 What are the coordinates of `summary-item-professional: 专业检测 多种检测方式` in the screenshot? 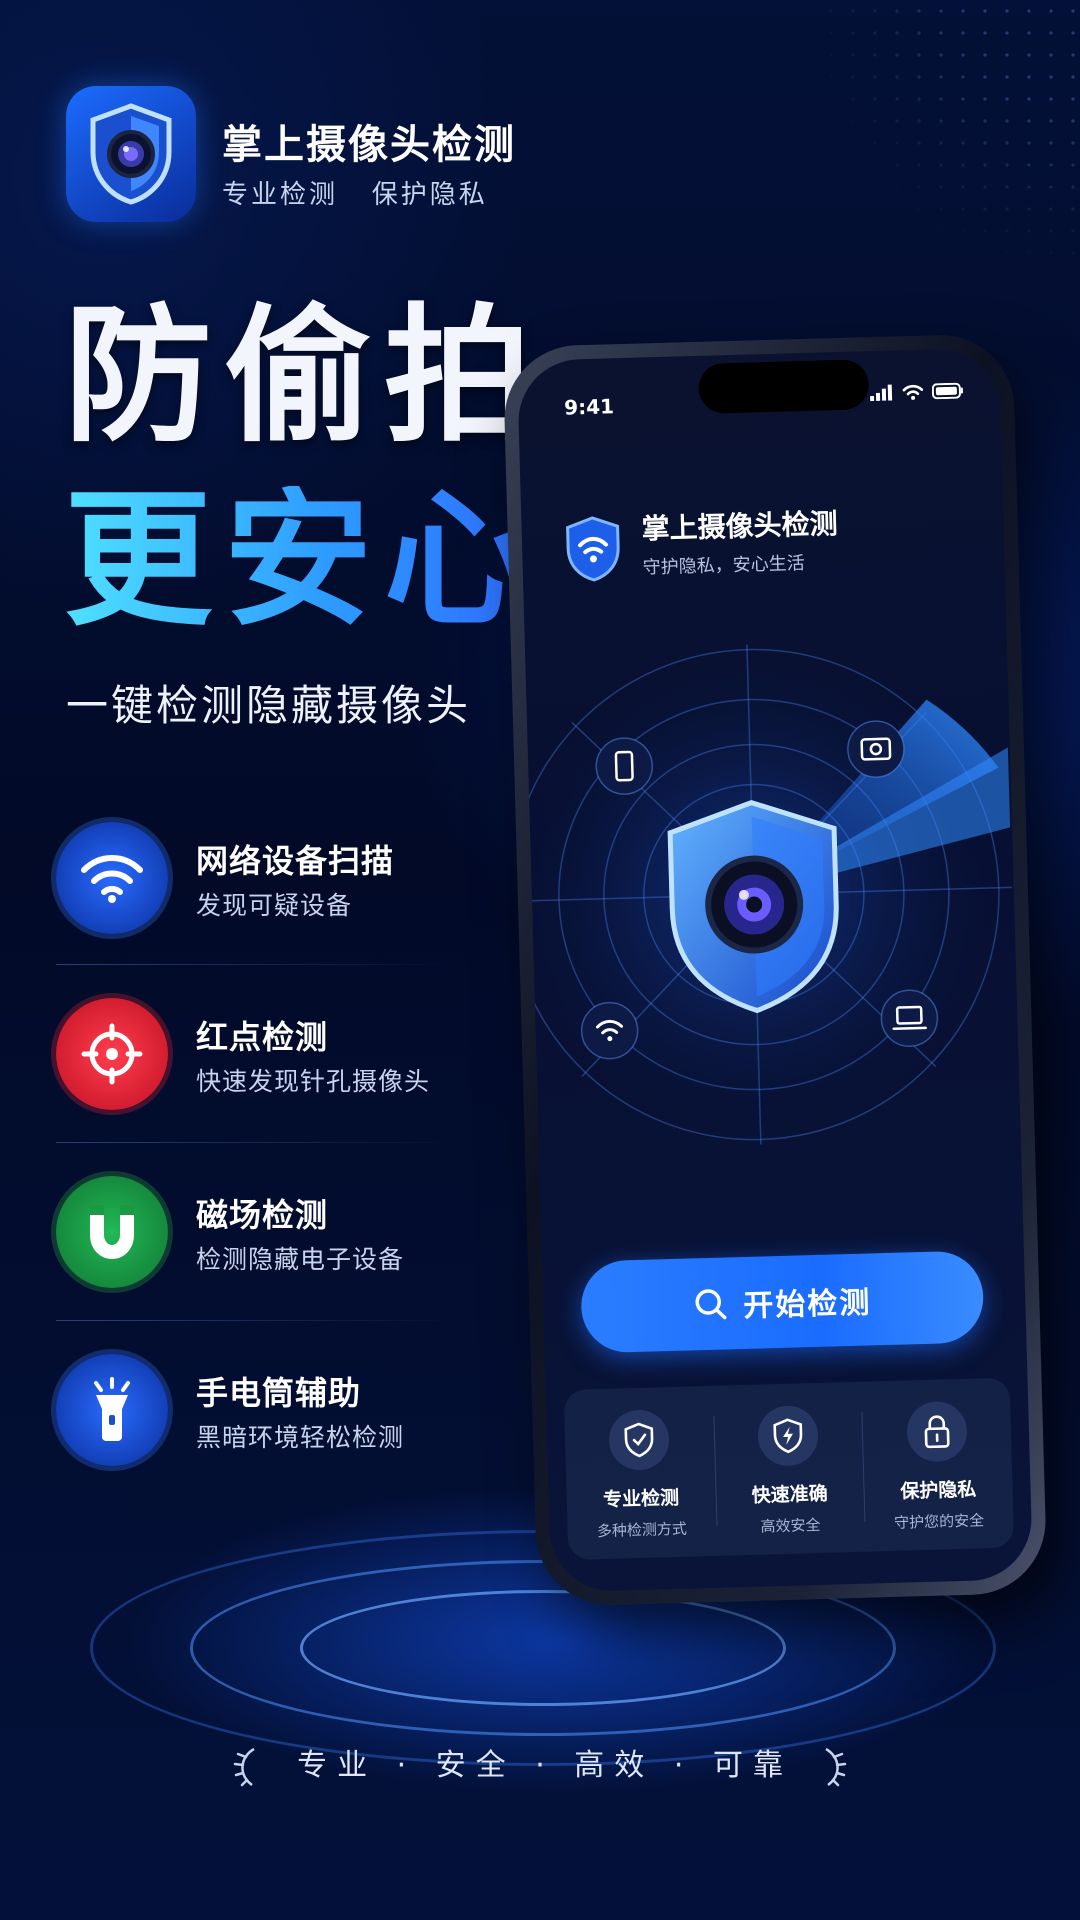 It's located at (640, 1473).